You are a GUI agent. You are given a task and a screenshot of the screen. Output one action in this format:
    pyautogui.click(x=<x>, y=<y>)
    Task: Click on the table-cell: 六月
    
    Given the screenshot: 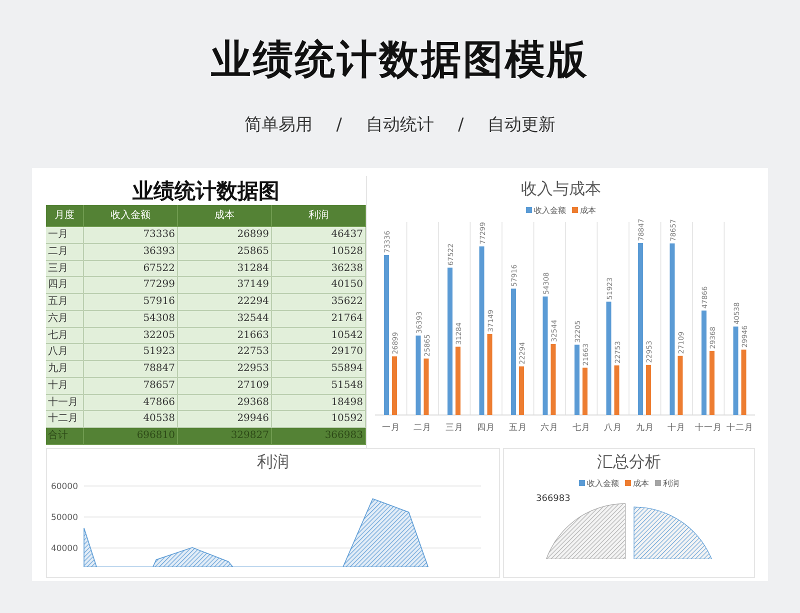 What is the action you would take?
    pyautogui.click(x=65, y=319)
    